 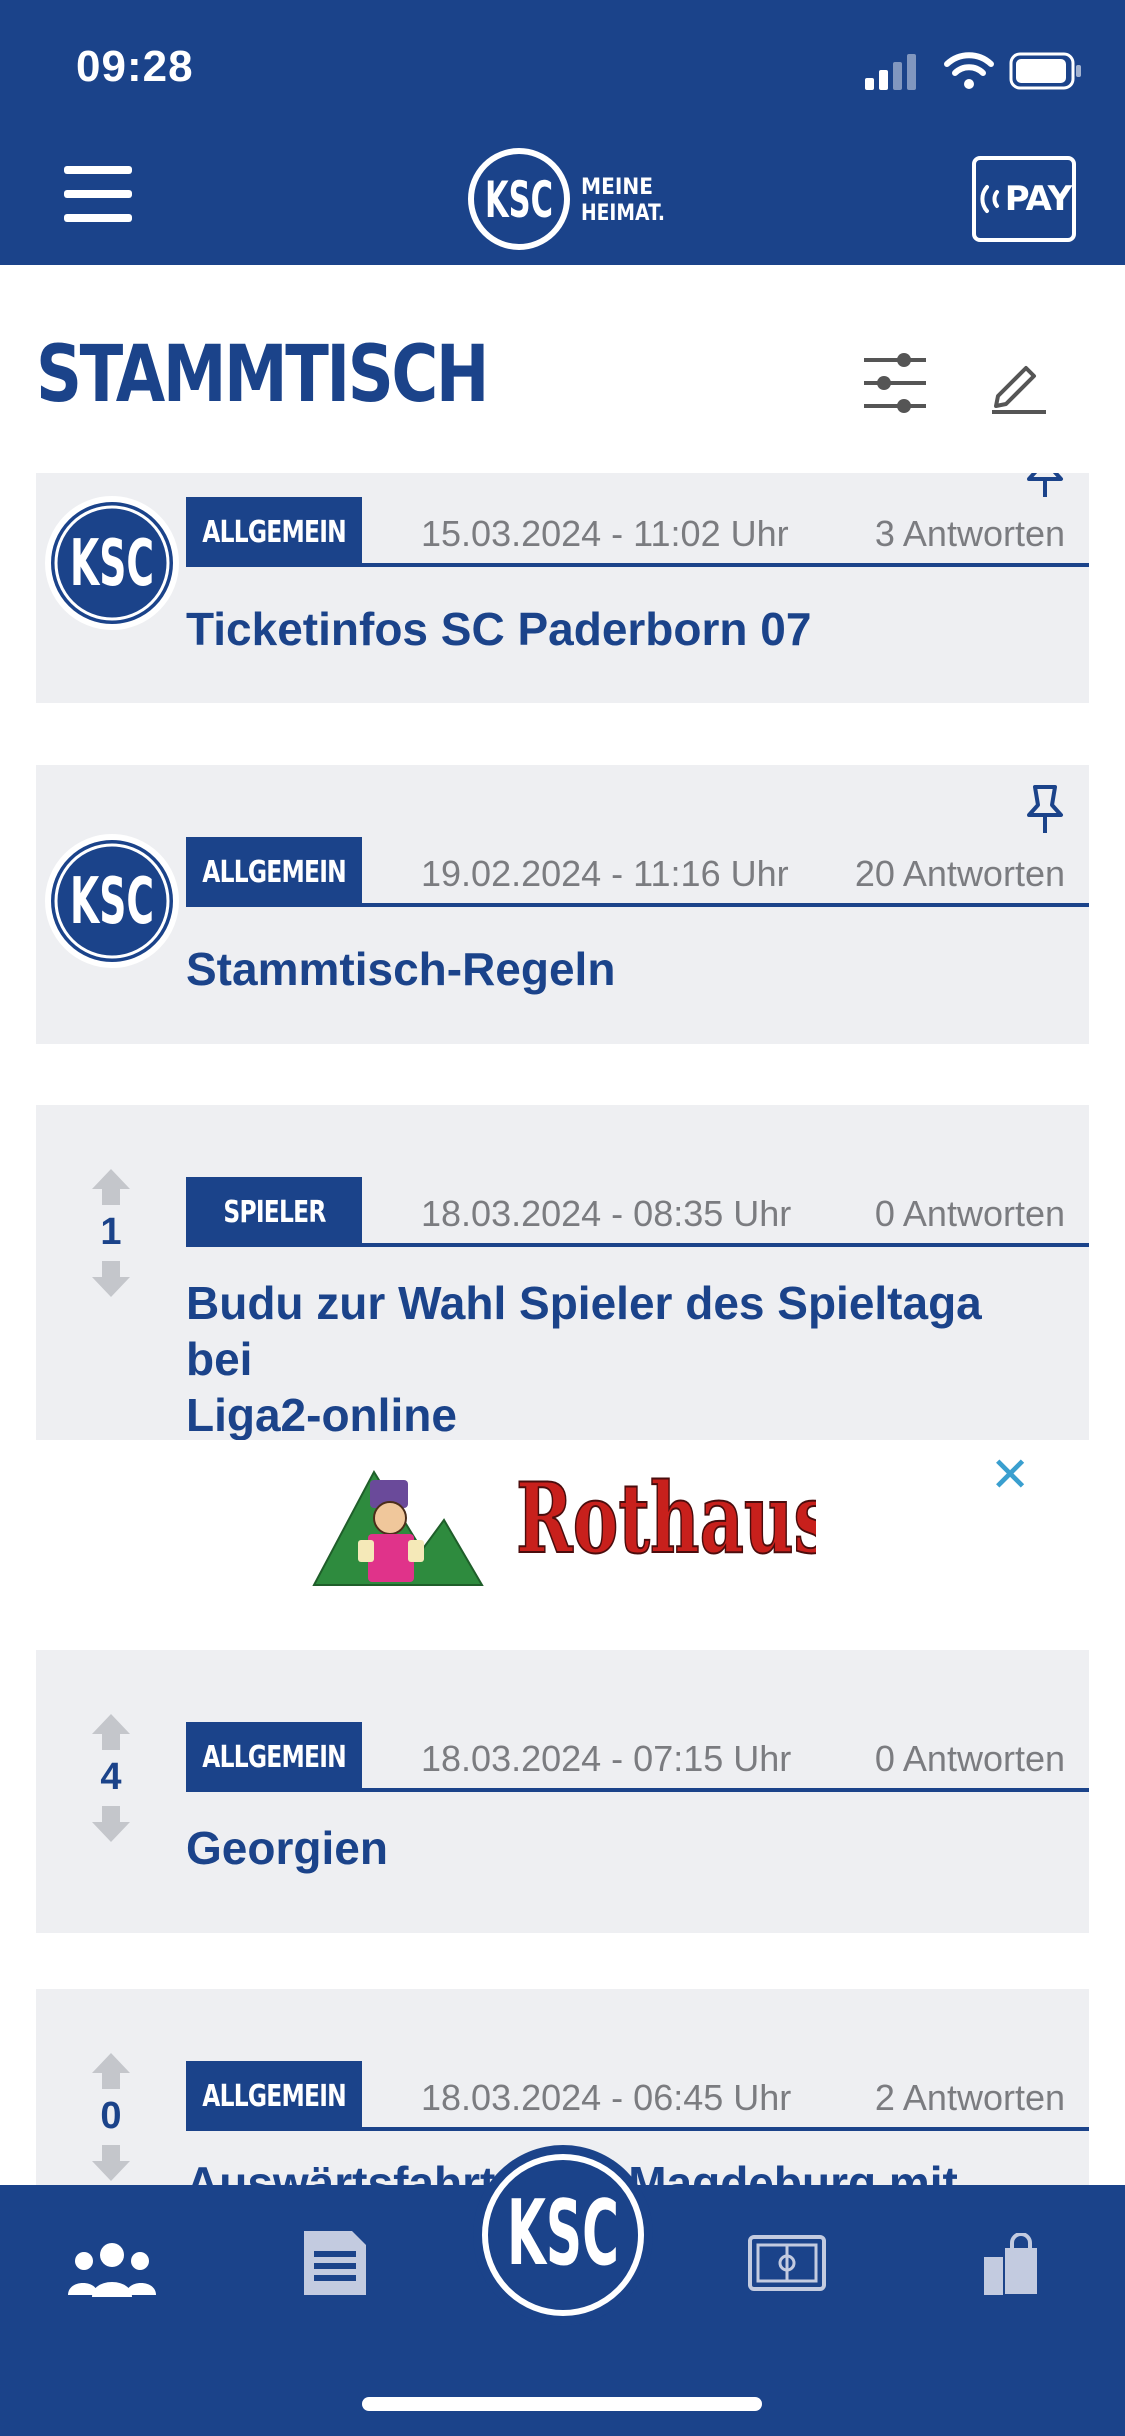 What do you see at coordinates (519, 200) in the screenshot?
I see `brand-logo-text: KSC` at bounding box center [519, 200].